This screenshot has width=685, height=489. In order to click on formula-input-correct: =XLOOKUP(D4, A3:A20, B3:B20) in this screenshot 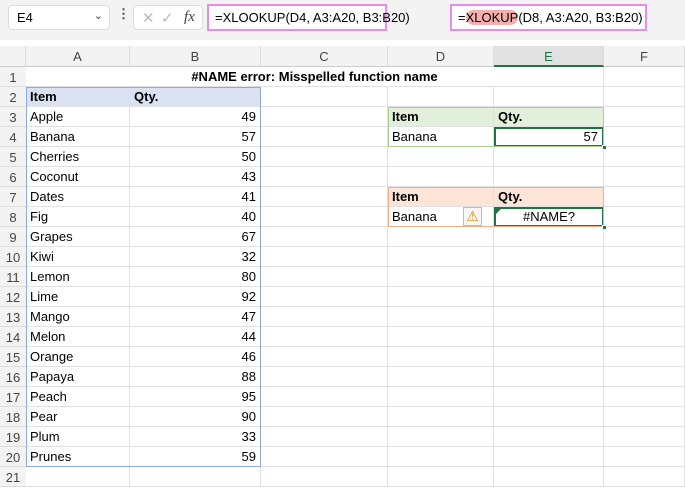, I will do `click(308, 17)`.